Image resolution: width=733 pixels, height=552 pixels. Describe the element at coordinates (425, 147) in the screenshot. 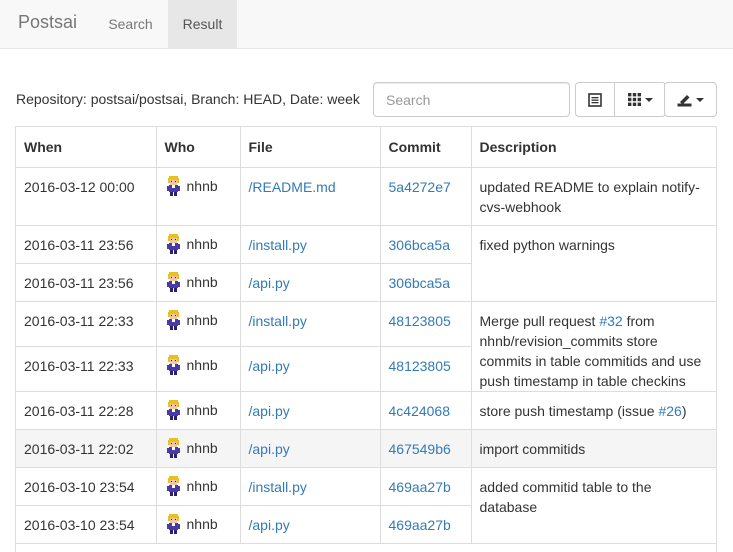

I see `header-commit: Commit` at that location.